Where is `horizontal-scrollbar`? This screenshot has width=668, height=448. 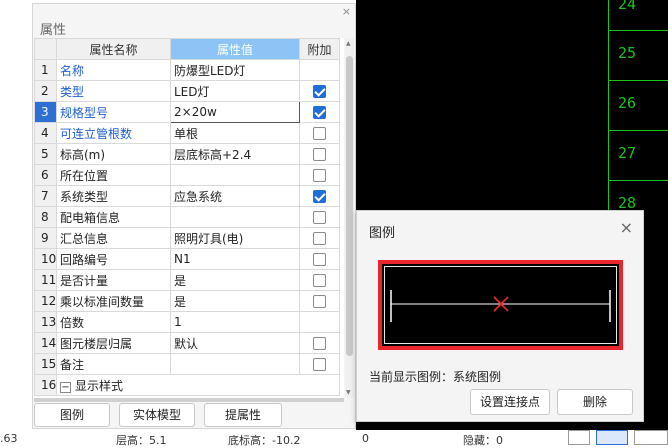
horizontal-scrollbar is located at coordinates (189, 400).